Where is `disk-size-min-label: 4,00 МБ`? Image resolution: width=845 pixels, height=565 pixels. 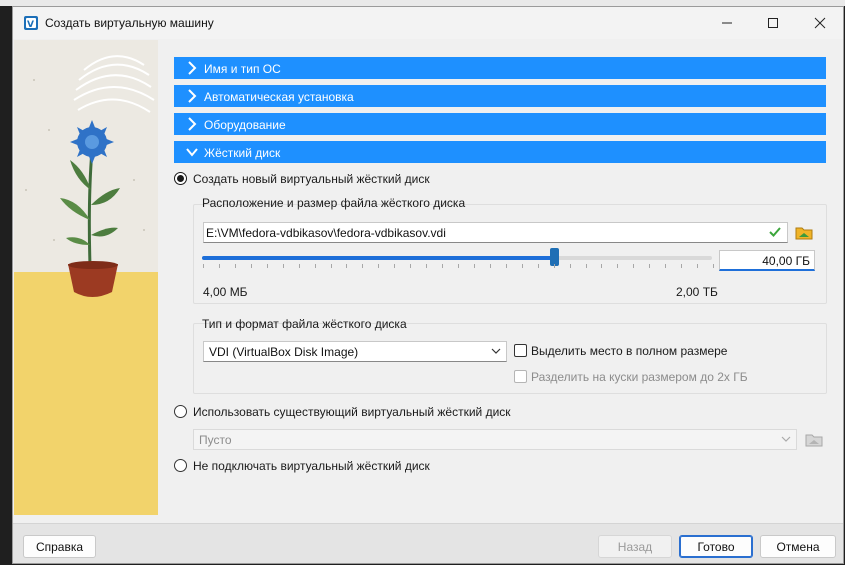 disk-size-min-label: 4,00 МБ is located at coordinates (225, 292).